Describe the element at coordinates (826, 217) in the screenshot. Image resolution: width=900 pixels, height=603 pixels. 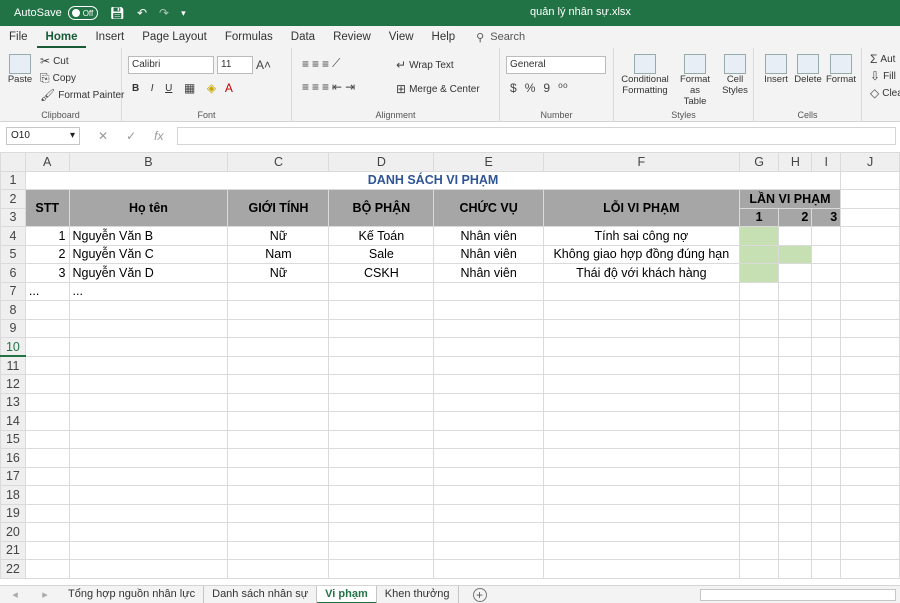
I see `header-time-3: 3` at that location.